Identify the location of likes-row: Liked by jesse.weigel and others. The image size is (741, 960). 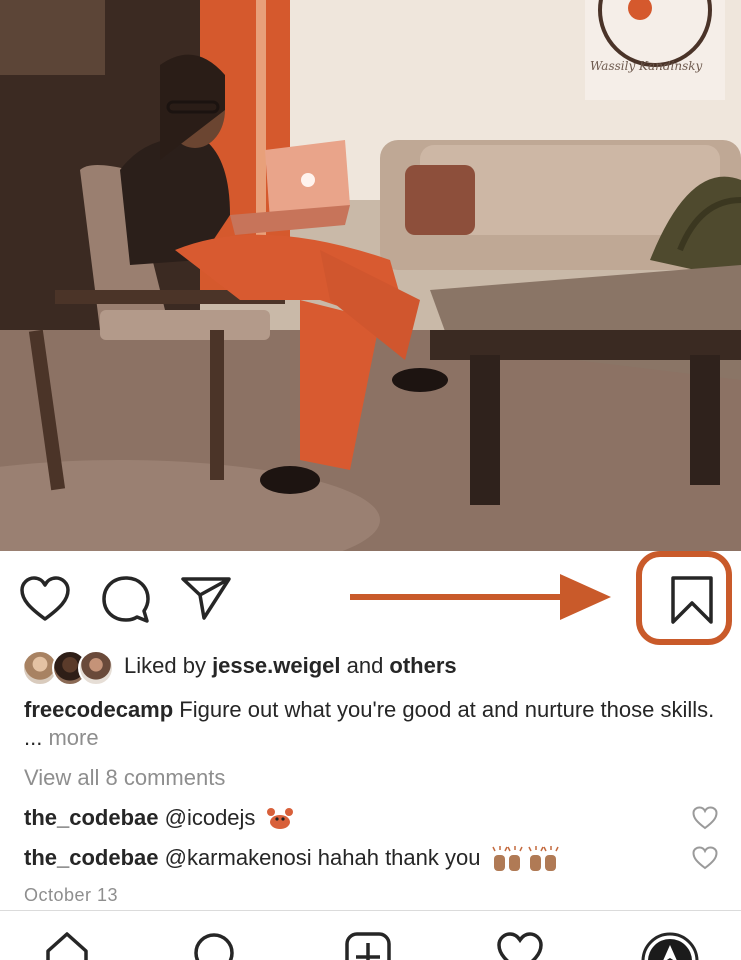
(372, 667).